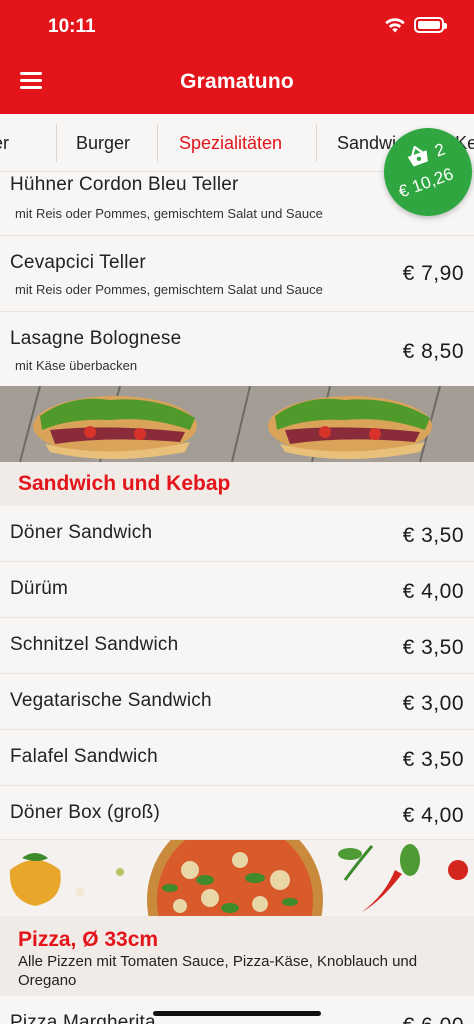  I want to click on app-header: 10:11 Gramatuno, so click(237, 57).